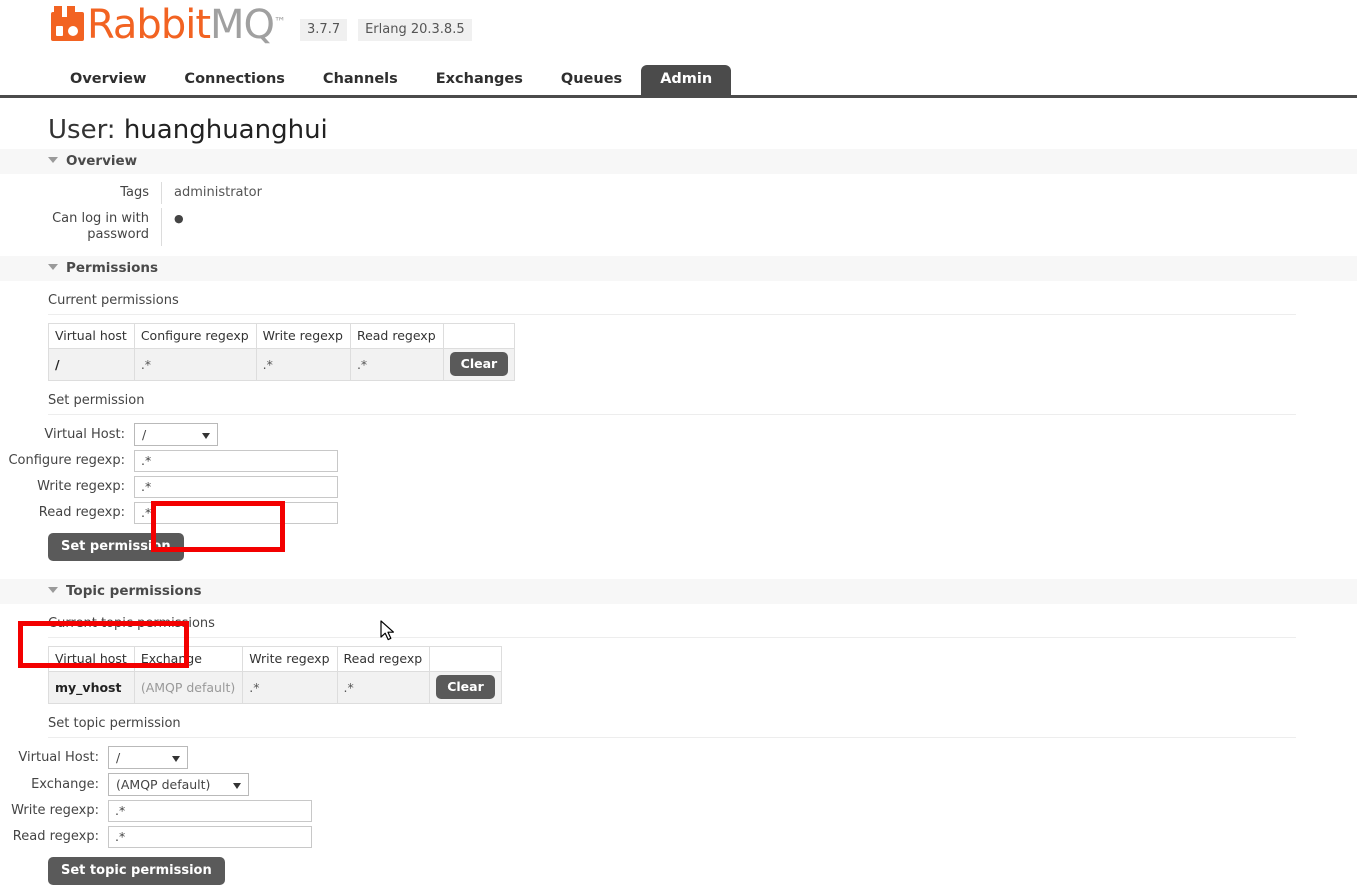  I want to click on user-password-value: ●, so click(179, 218).